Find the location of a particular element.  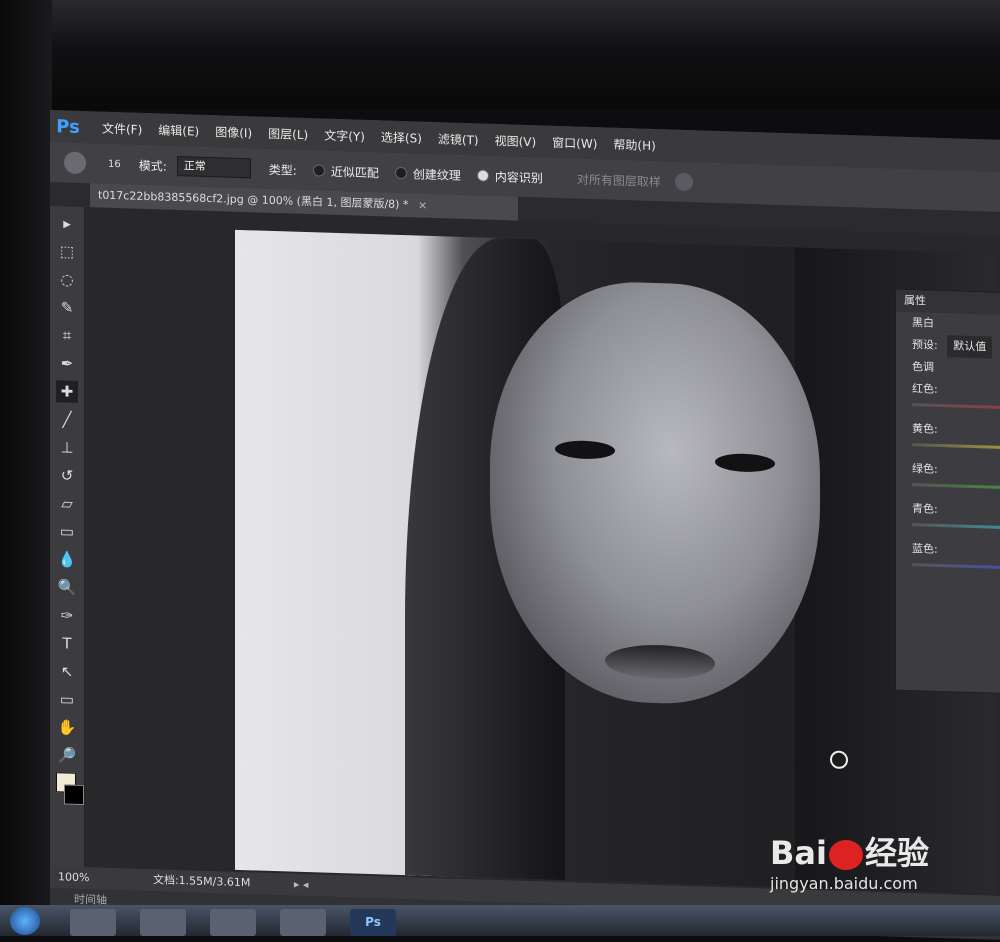

eyedropper-icon: ✒ is located at coordinates (67, 363).